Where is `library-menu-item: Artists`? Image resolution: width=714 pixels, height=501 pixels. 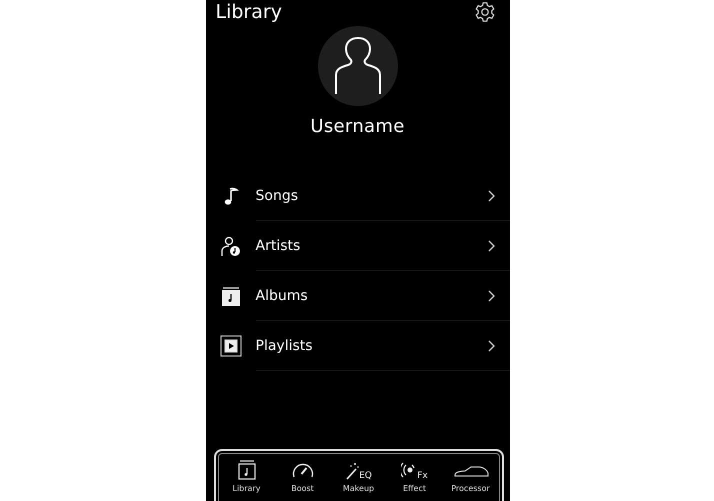
library-menu-item: Artists is located at coordinates (358, 246).